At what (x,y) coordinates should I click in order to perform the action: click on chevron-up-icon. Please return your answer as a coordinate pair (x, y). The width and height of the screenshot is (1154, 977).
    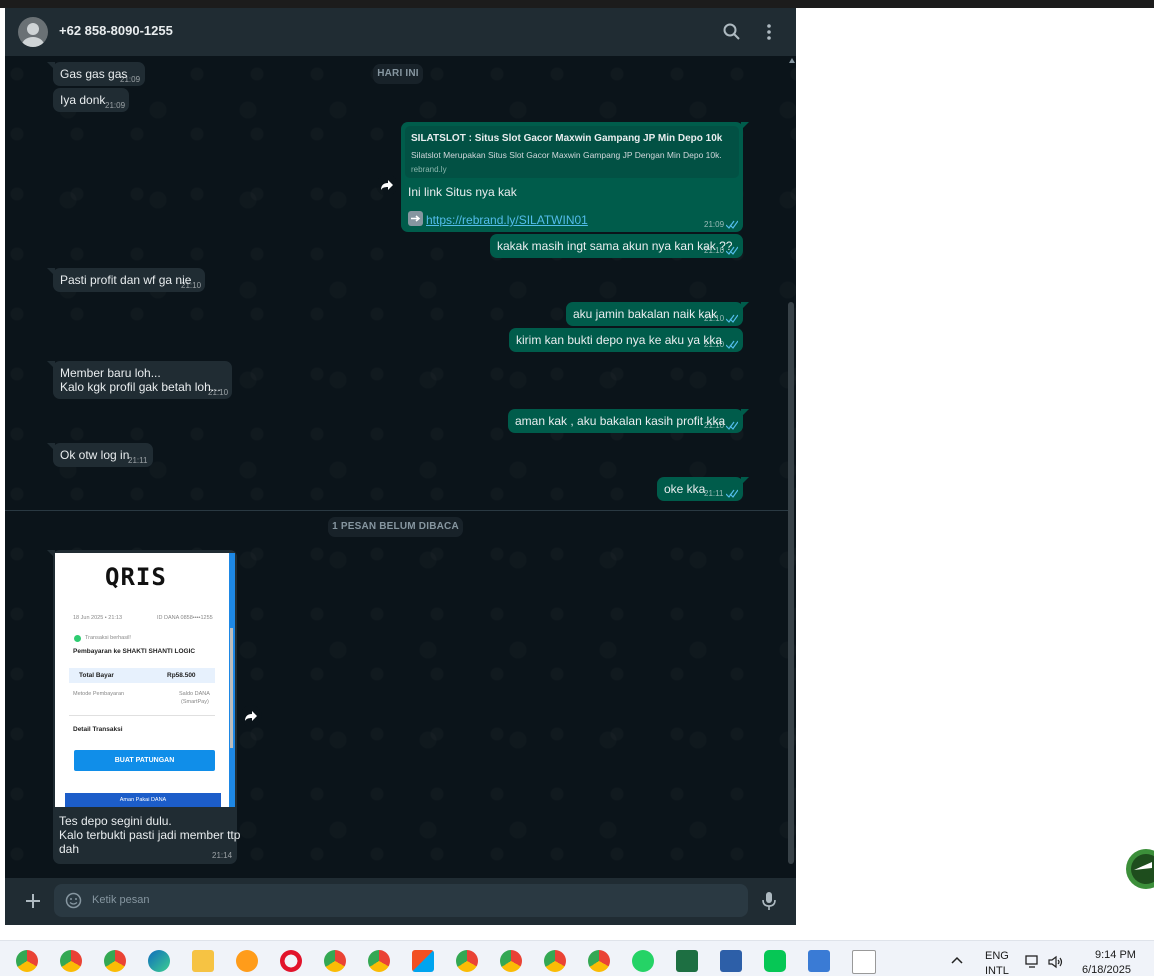
    Looking at the image, I should click on (957, 960).